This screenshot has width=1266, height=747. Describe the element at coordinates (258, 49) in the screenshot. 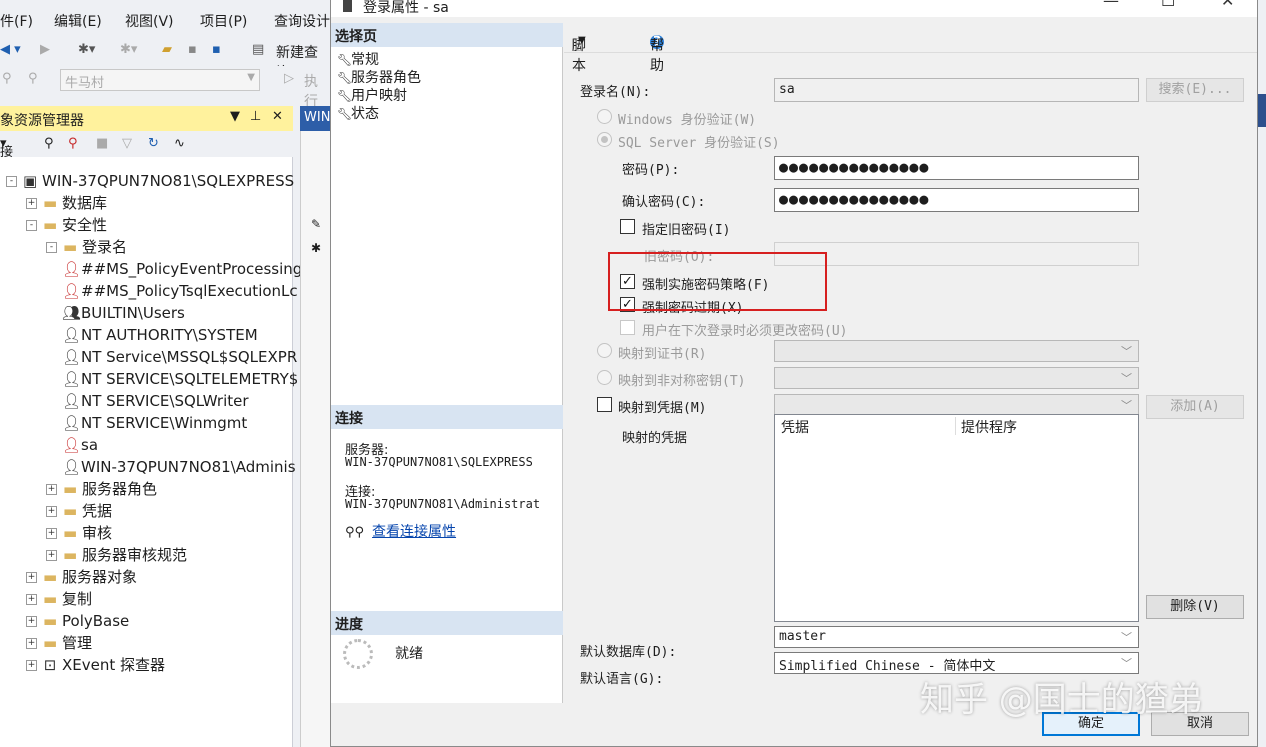

I see `new-query-icon: ▤` at that location.